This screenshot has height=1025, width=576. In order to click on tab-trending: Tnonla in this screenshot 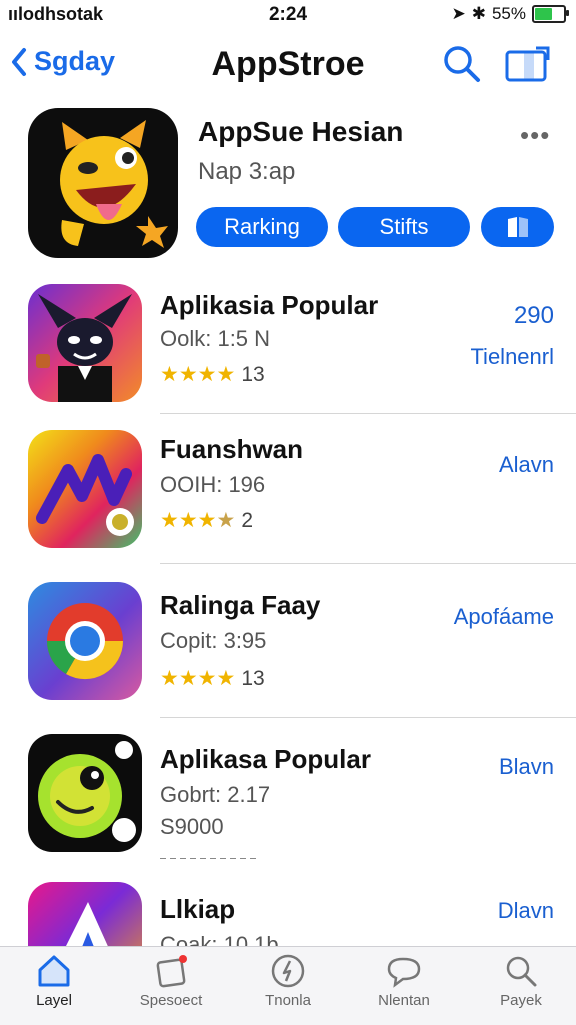, I will do `click(288, 981)`.